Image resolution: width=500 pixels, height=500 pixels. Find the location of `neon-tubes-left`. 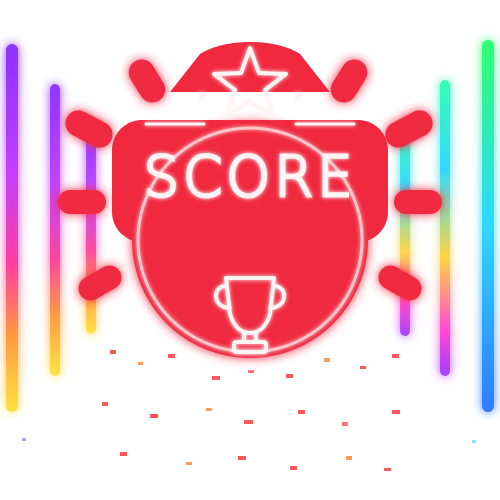

neon-tubes-left is located at coordinates (51, 228).